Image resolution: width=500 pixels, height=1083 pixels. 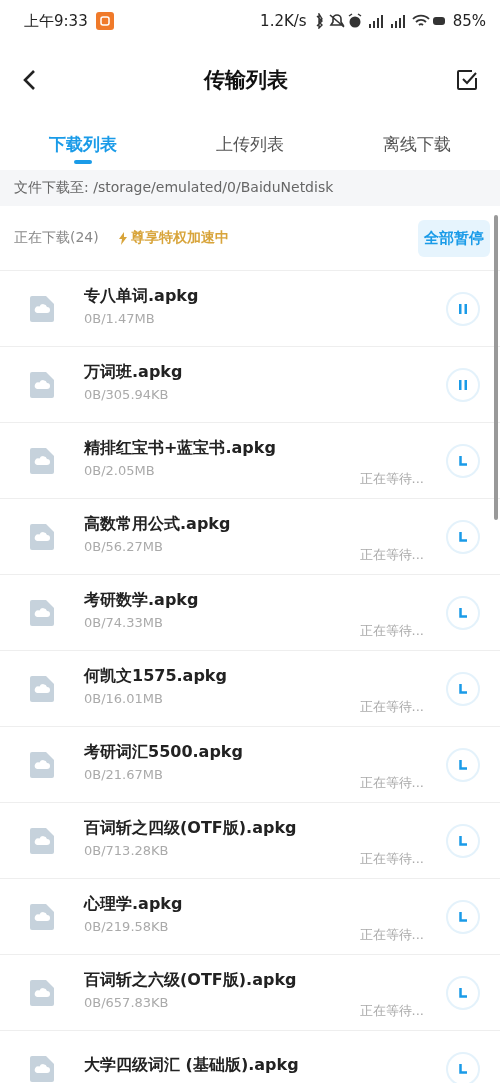 What do you see at coordinates (104, 21) in the screenshot?
I see `app-notification-icon` at bounding box center [104, 21].